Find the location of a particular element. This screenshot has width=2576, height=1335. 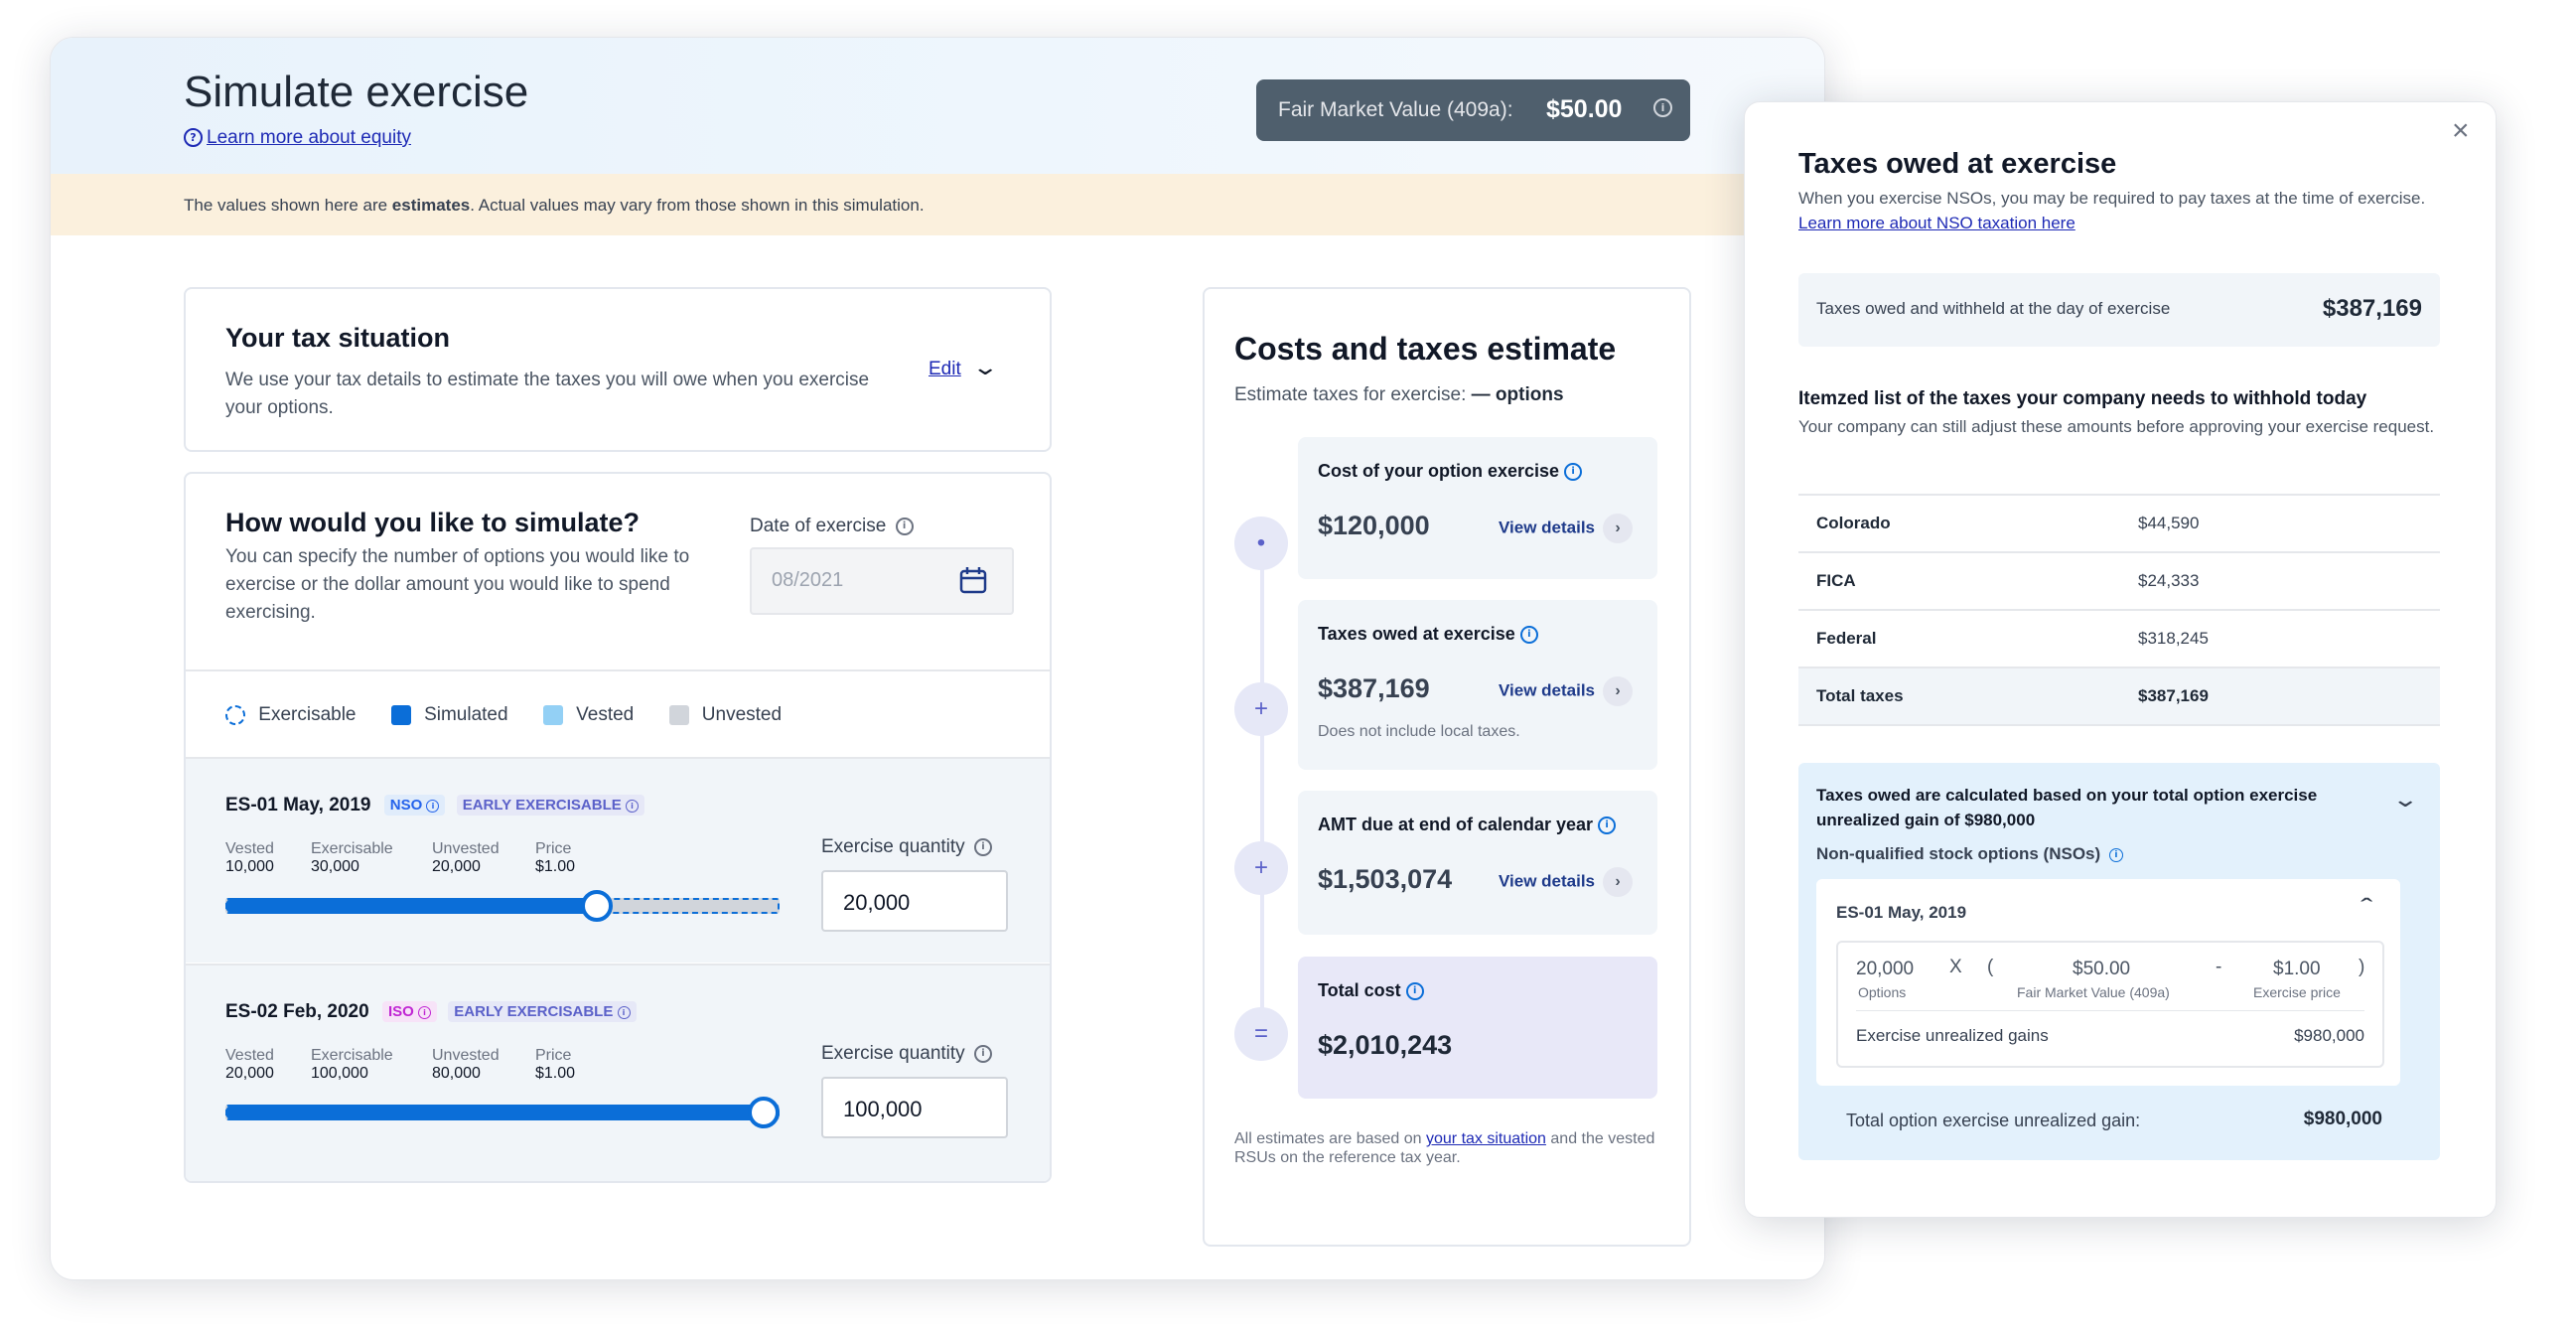

formula-fmv-label: Fair Market Value (409a) is located at coordinates (2093, 992).